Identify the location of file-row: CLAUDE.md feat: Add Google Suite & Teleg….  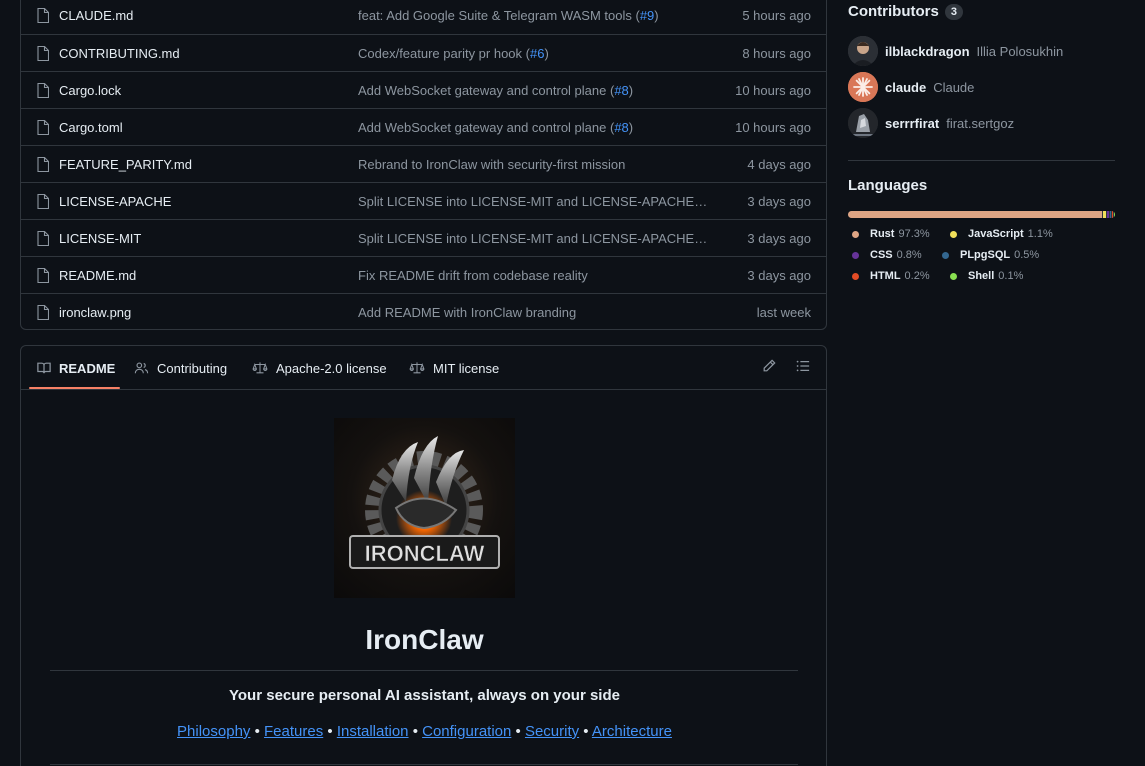
(423, 17).